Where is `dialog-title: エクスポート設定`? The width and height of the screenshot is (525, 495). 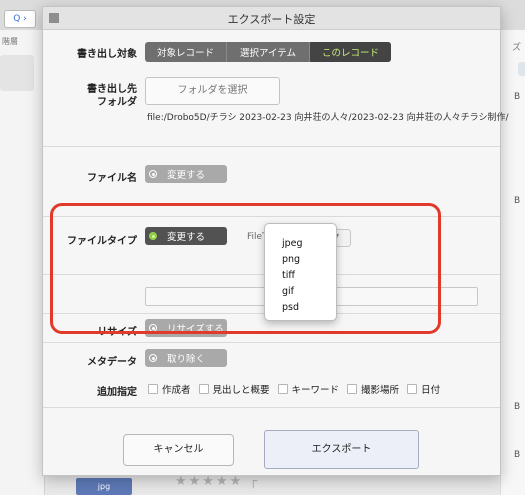 dialog-title: エクスポート設定 is located at coordinates (271, 19).